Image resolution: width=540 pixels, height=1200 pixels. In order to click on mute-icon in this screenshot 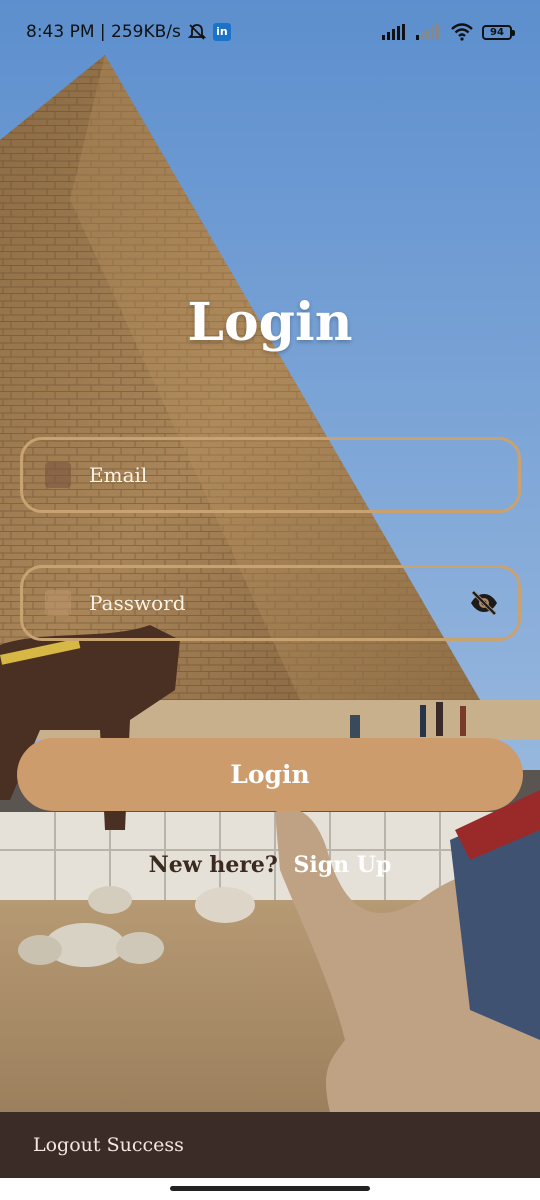, I will do `click(197, 32)`.